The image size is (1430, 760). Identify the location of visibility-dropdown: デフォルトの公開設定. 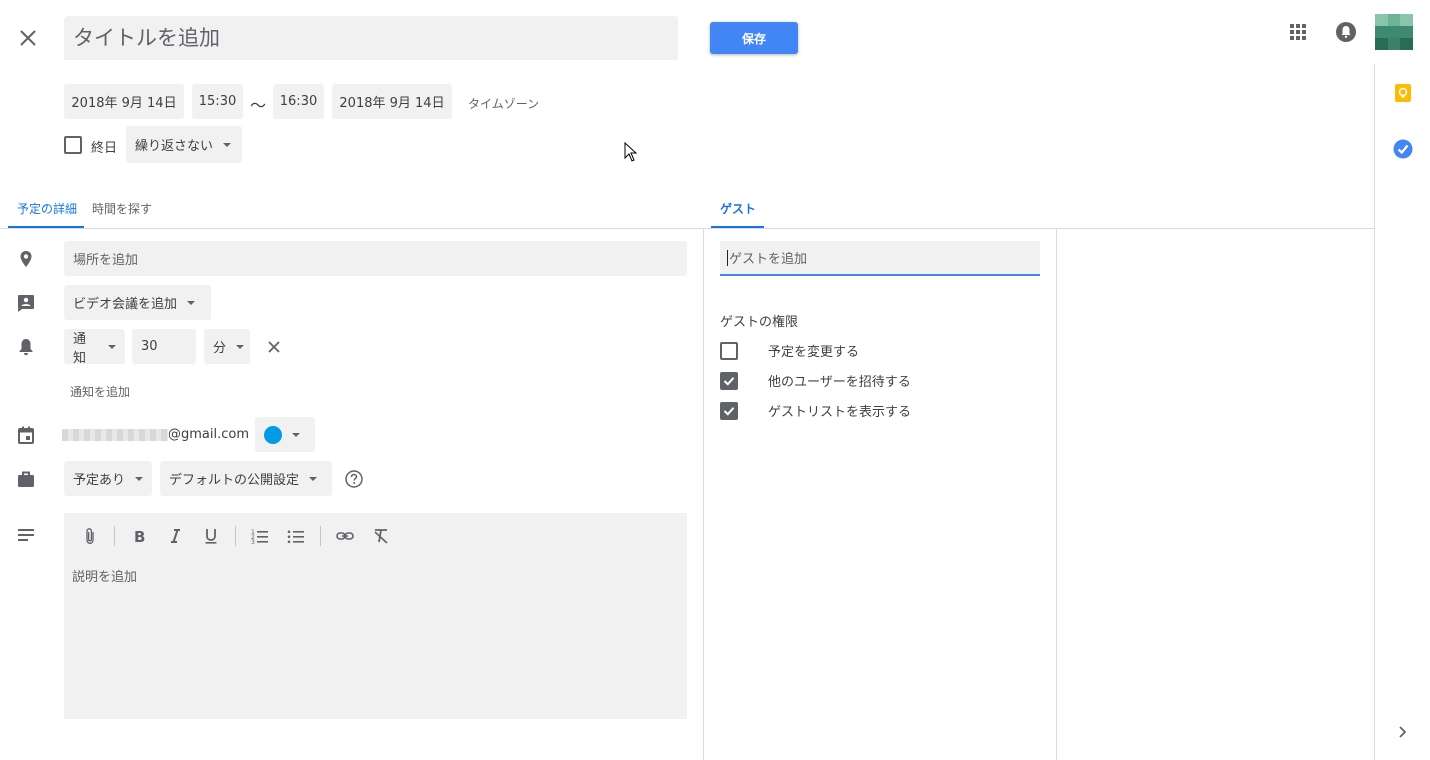
(246, 478).